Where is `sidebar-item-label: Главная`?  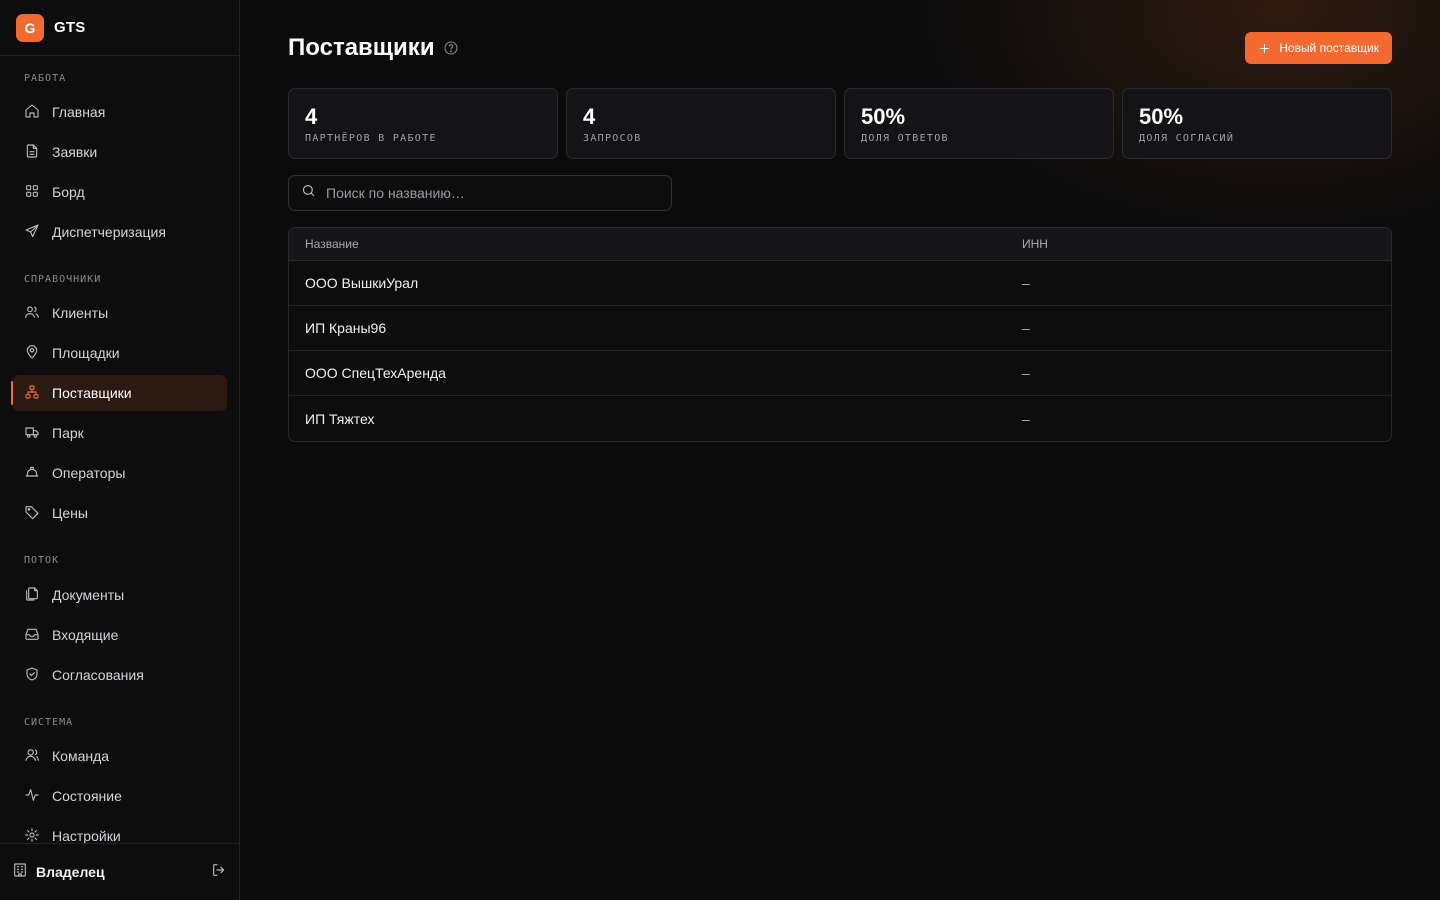
sidebar-item-label: Главная is located at coordinates (79, 112).